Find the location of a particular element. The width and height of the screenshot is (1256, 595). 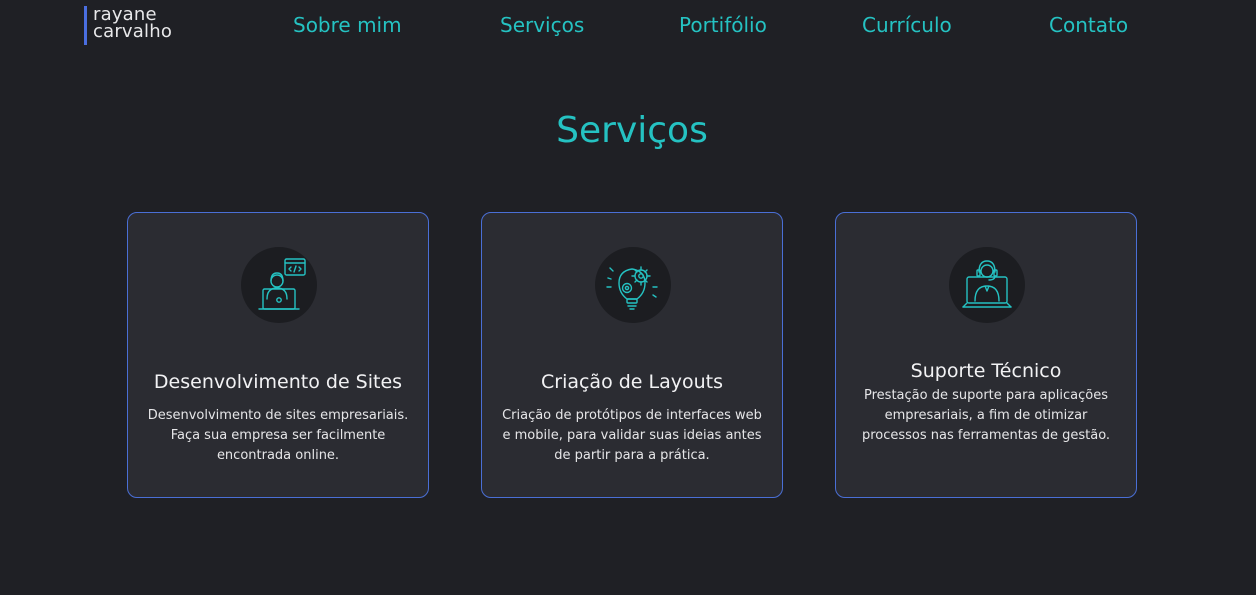

web-developer-icon is located at coordinates (279, 285).